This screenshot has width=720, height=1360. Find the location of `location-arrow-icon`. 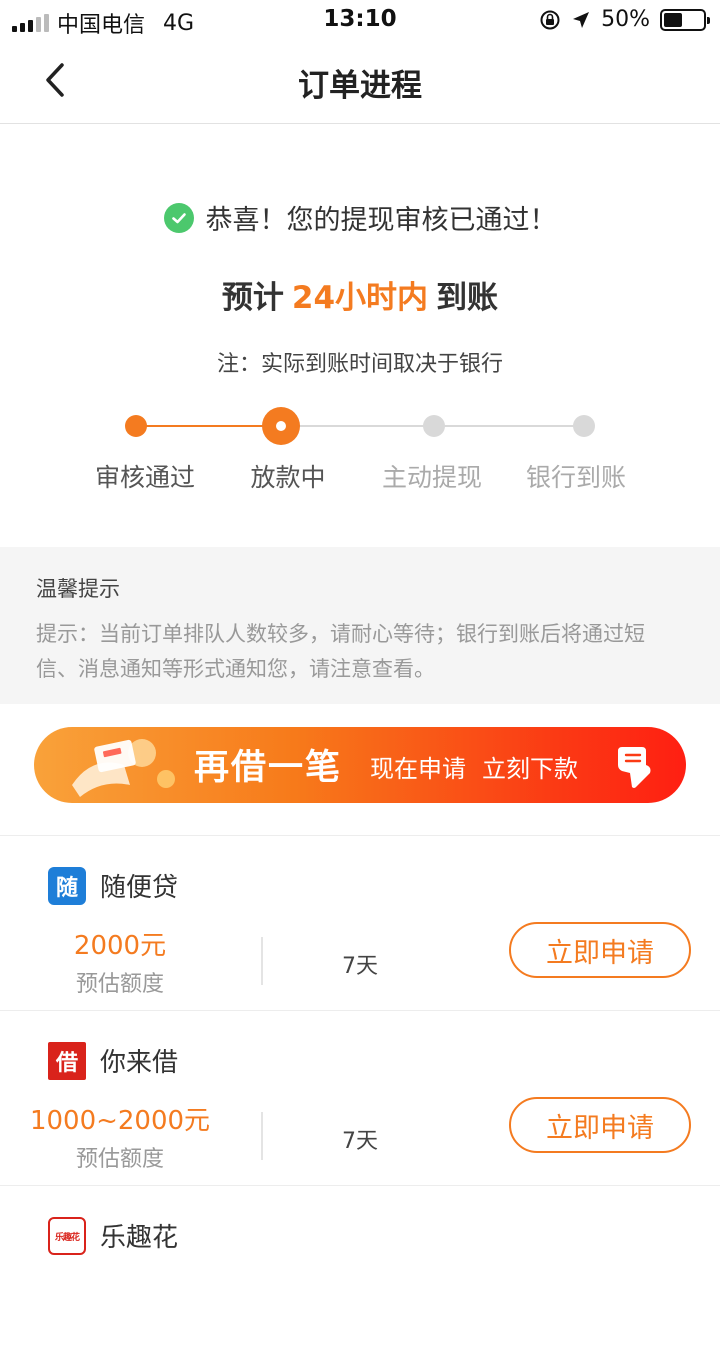

location-arrow-icon is located at coordinates (581, 19).